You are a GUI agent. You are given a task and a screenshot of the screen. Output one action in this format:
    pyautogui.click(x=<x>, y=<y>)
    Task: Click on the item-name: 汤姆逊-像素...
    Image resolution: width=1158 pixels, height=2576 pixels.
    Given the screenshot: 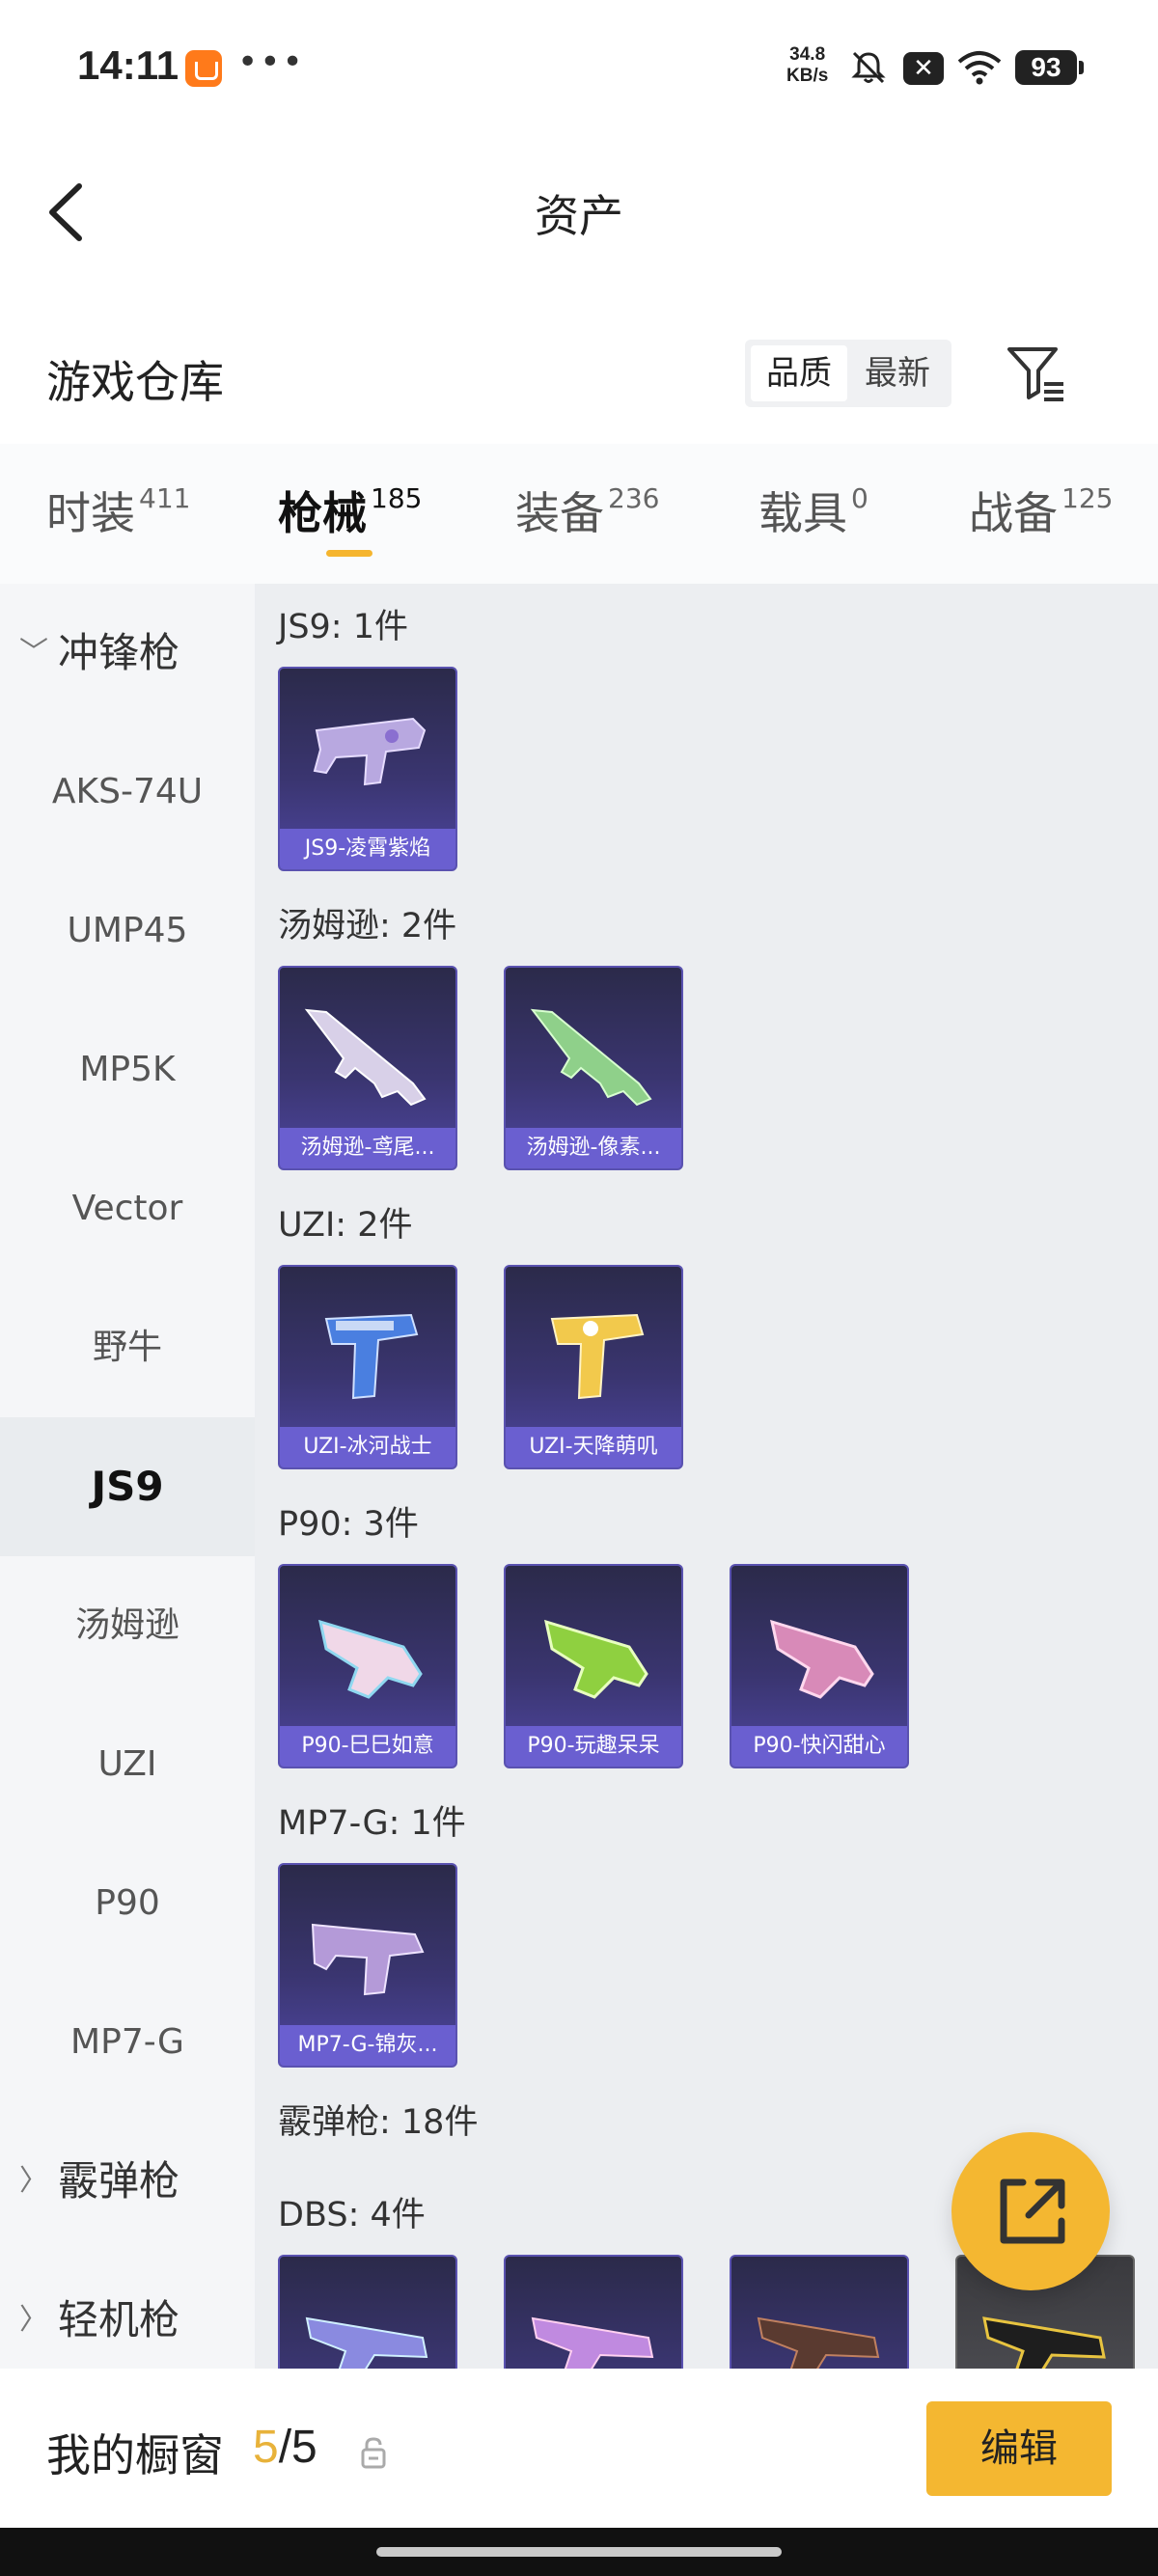 What is the action you would take?
    pyautogui.click(x=593, y=1148)
    